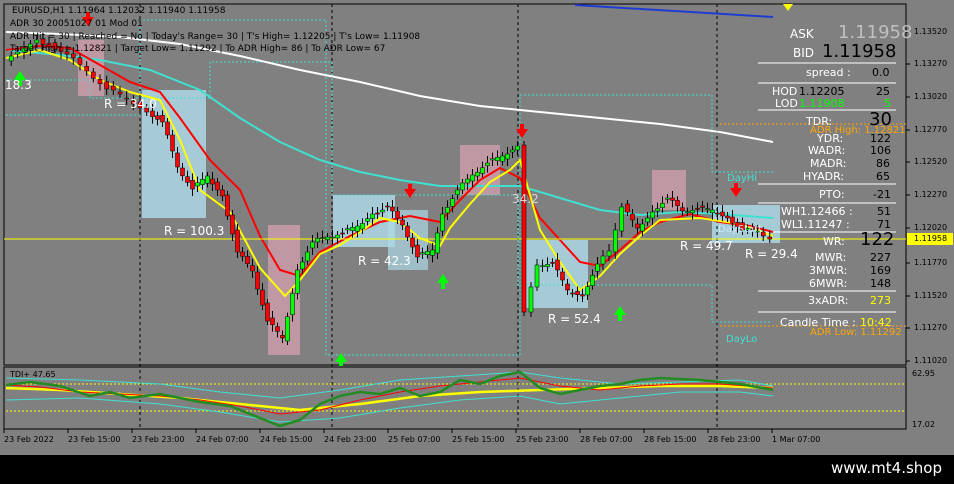  What do you see at coordinates (884, 211) in the screenshot?
I see `wh-value: 51` at bounding box center [884, 211].